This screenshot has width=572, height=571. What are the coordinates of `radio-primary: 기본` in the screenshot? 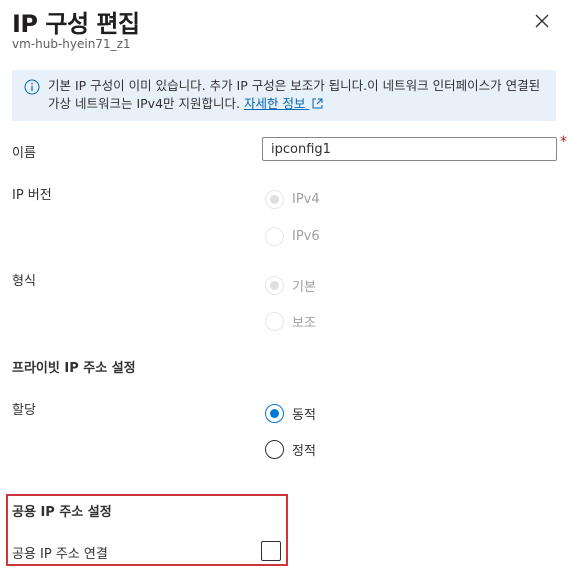 It's located at (290, 285).